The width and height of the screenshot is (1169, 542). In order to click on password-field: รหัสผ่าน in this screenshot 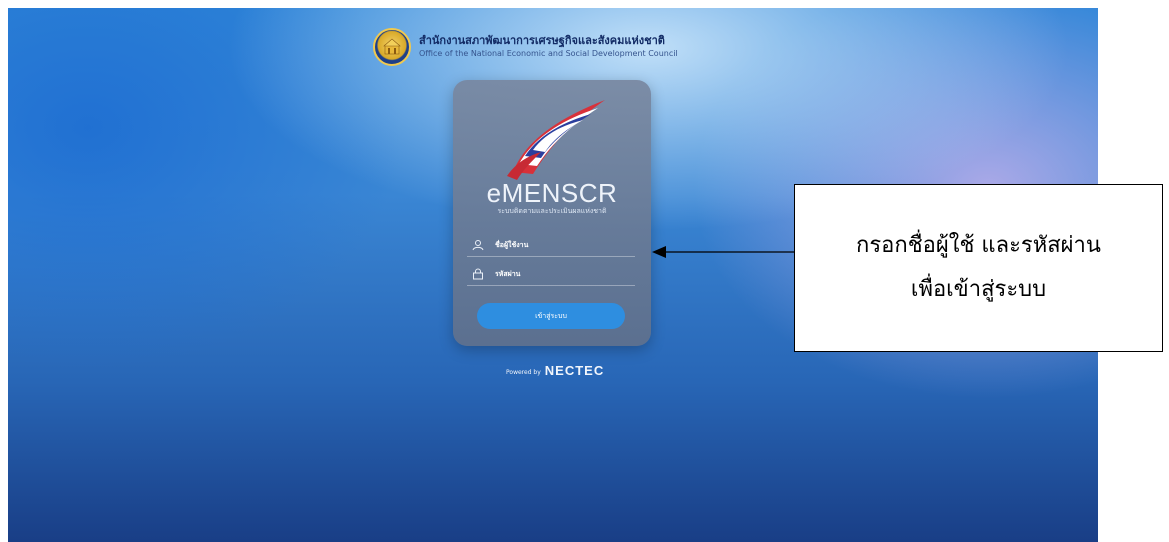, I will do `click(551, 274)`.